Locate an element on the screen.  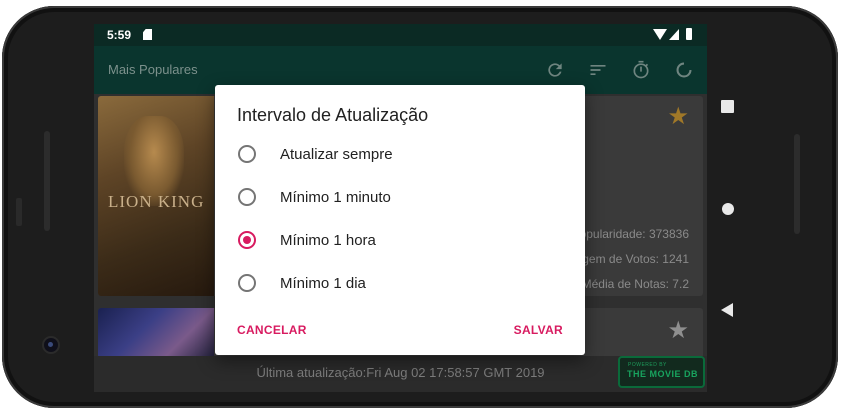
speaker-grille-right is located at coordinates (797, 184).